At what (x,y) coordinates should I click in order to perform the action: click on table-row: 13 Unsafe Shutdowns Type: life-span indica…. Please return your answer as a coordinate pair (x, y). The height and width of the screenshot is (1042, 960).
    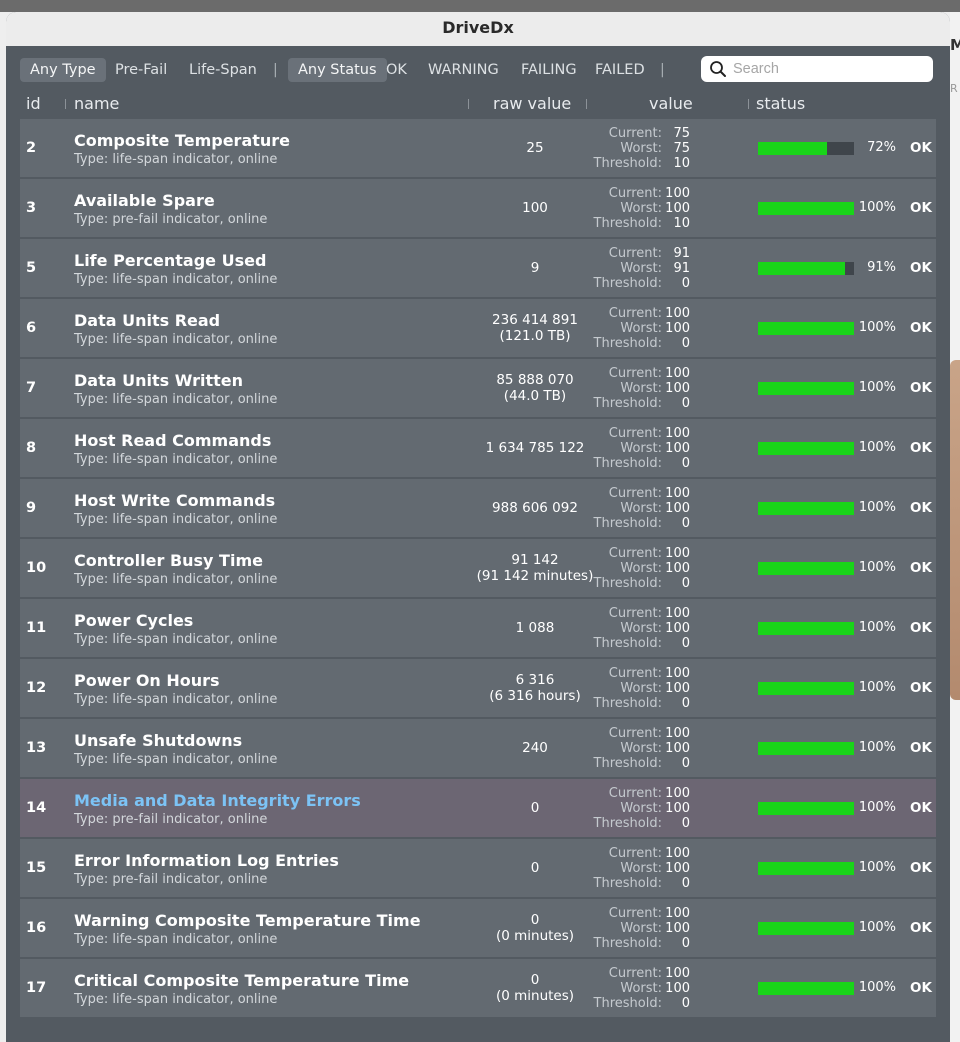
    Looking at the image, I should click on (478, 748).